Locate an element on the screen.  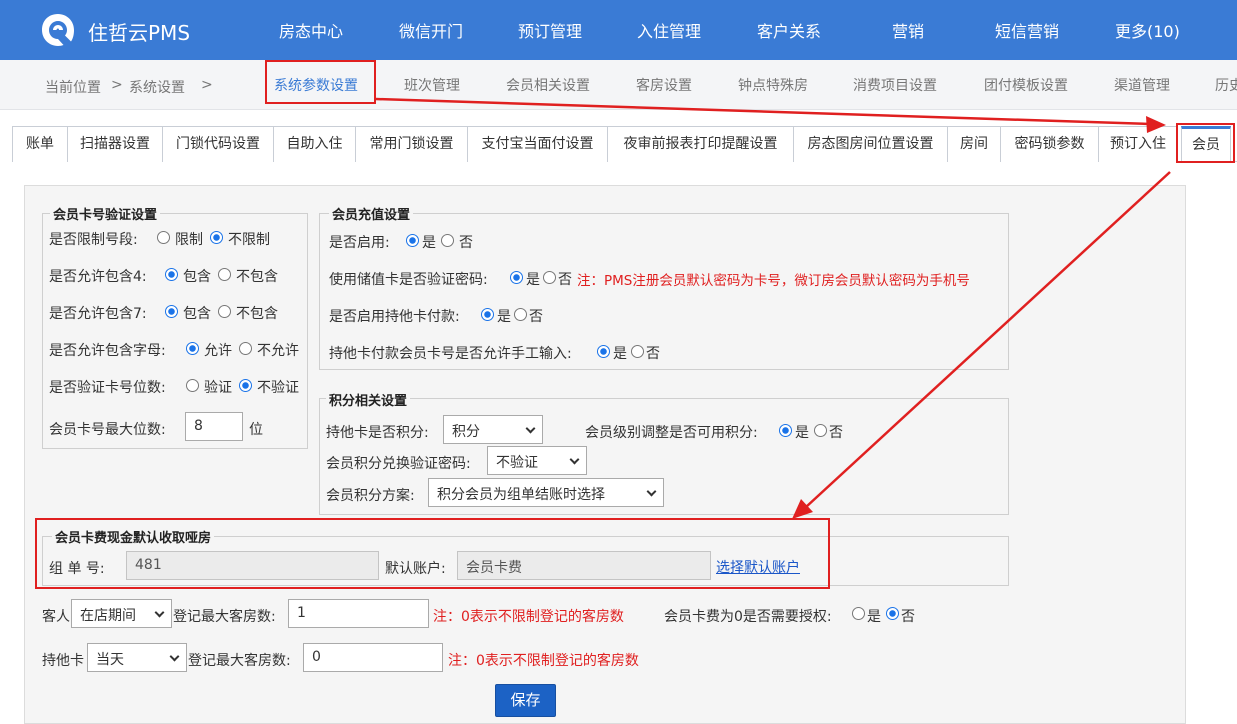
tab-night-audit-reminder: 夜审前报表打印提醒设置 is located at coordinates (700, 144).